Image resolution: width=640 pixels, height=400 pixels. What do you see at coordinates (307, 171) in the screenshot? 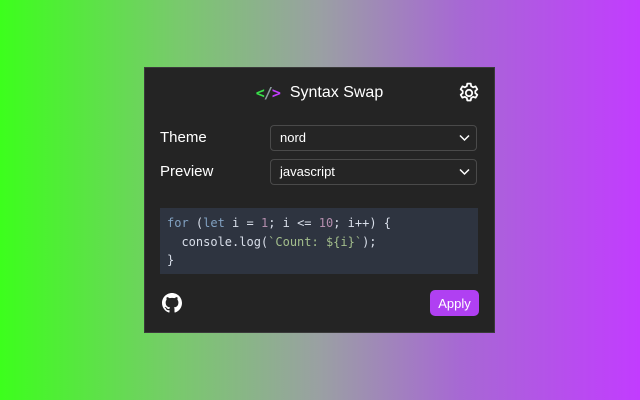
I see `preview-select-value: javascript` at bounding box center [307, 171].